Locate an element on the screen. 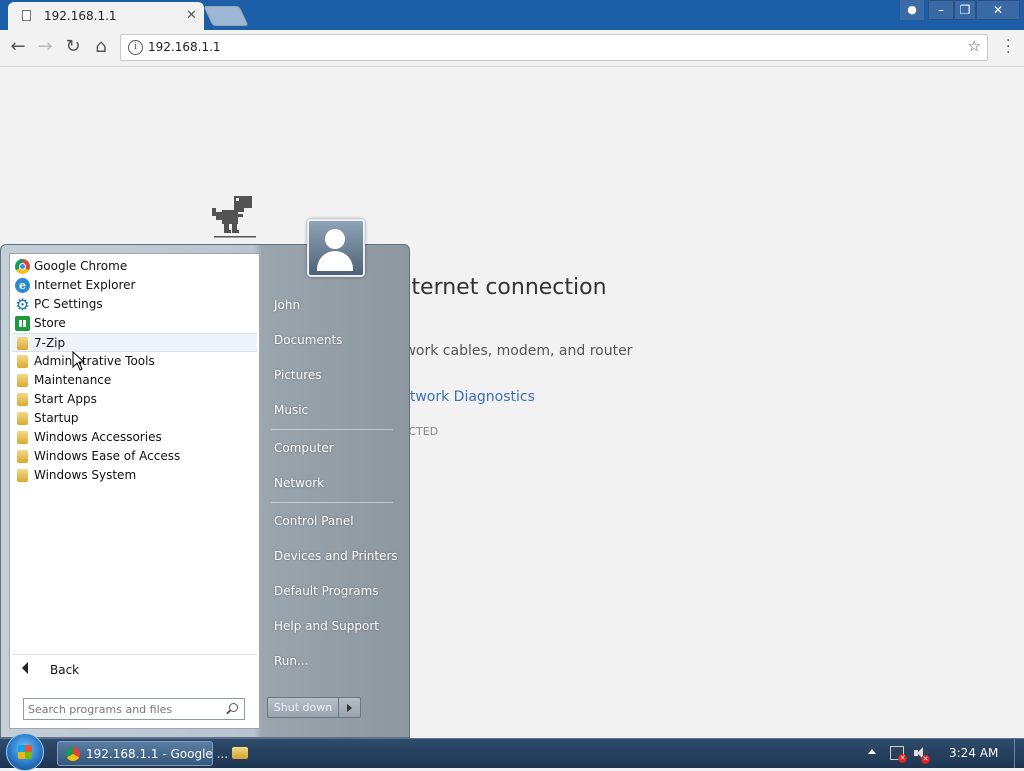 The height and width of the screenshot is (771, 1024). right-pane-control-panel: Control Panel is located at coordinates (332, 521).